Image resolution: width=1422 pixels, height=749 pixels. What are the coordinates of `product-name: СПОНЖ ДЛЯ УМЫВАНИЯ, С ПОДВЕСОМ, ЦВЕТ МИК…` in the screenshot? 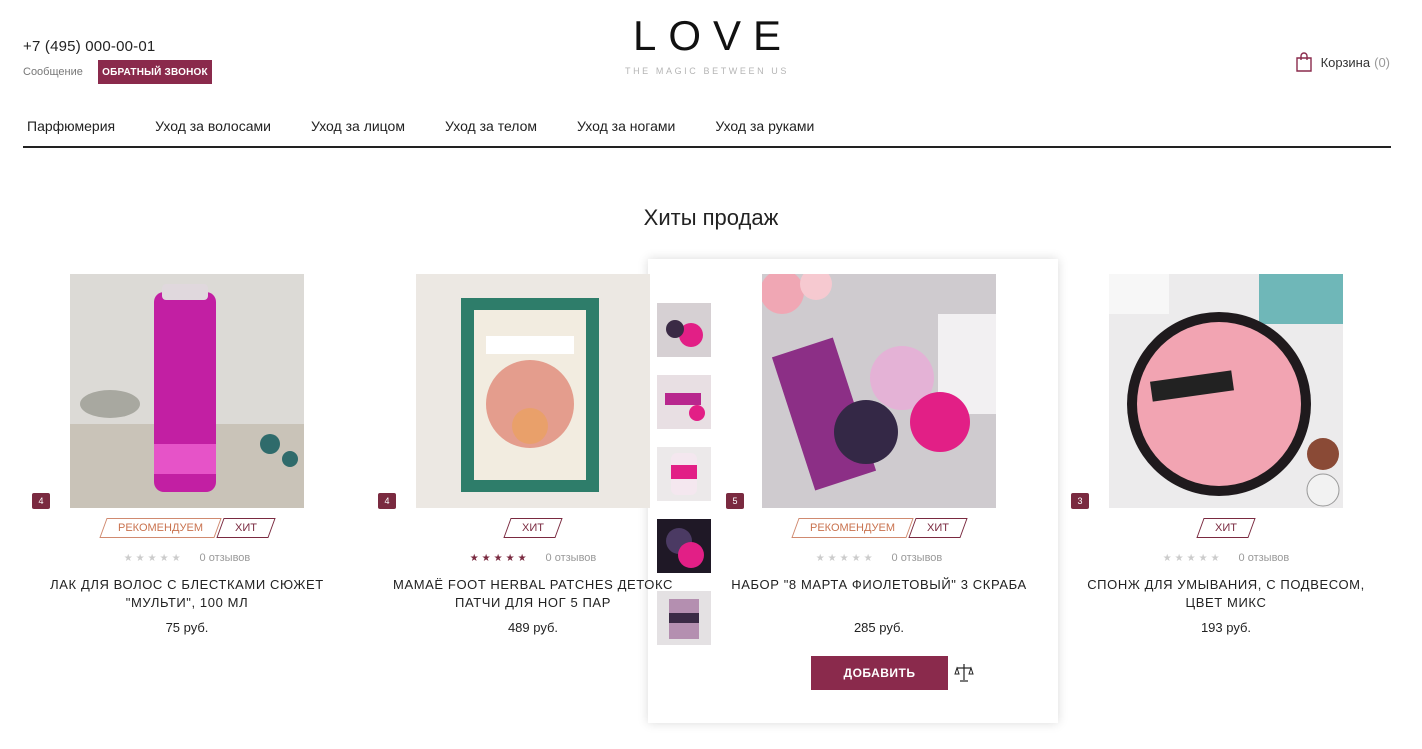 It's located at (1226, 594).